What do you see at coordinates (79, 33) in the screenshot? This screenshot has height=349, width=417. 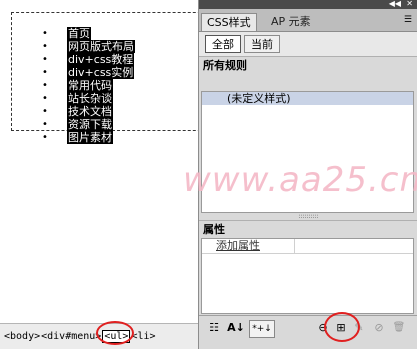 I see `menu-item-label: 首页` at bounding box center [79, 33].